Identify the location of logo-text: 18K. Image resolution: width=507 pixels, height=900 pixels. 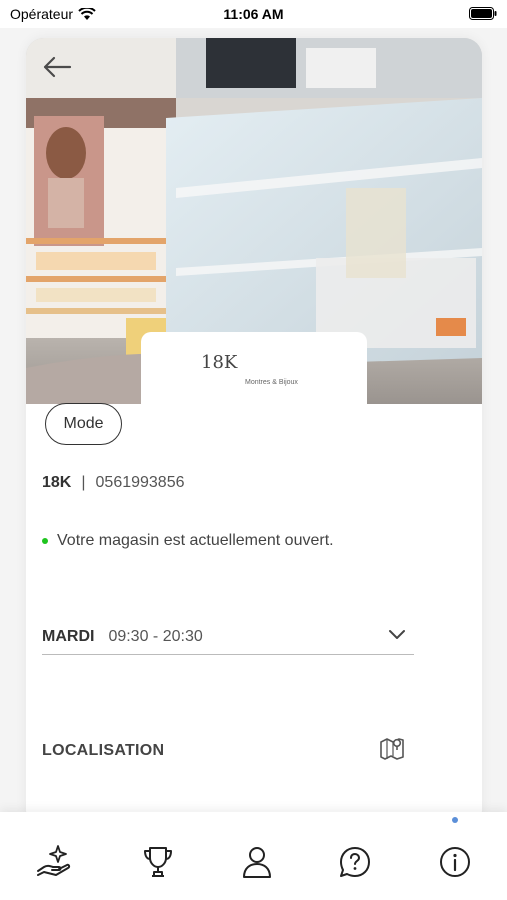
(219, 362).